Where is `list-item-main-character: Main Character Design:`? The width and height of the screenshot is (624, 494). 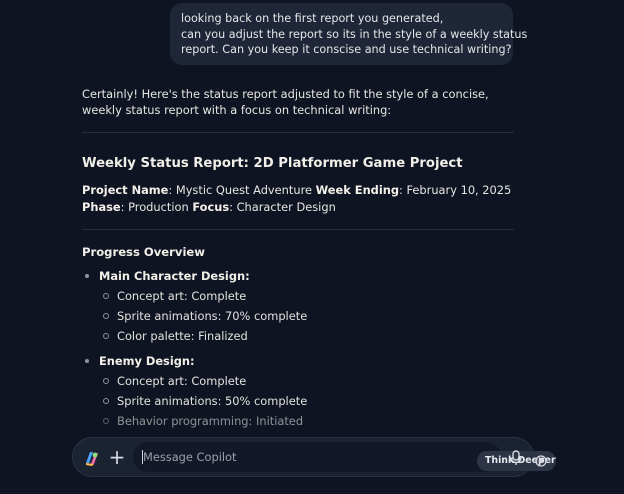
list-item-main-character: Main Character Design: is located at coordinates (167, 276).